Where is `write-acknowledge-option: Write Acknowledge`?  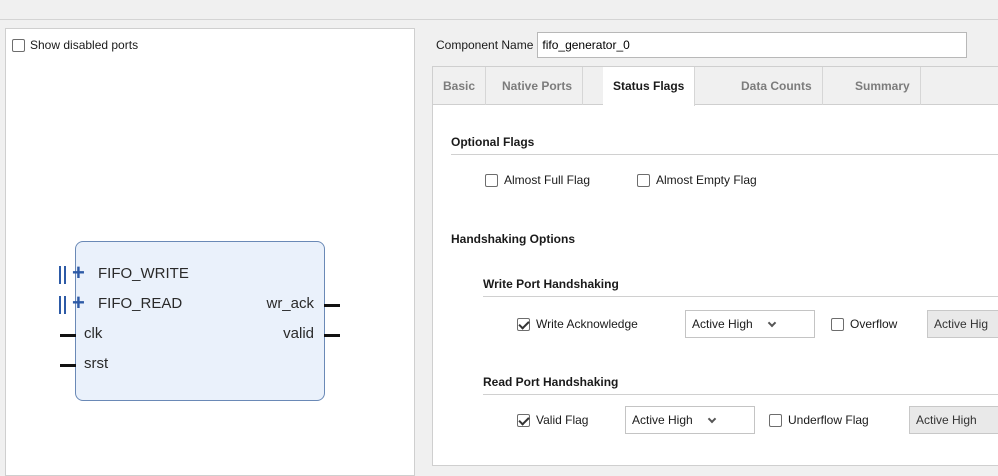 write-acknowledge-option: Write Acknowledge is located at coordinates (577, 324).